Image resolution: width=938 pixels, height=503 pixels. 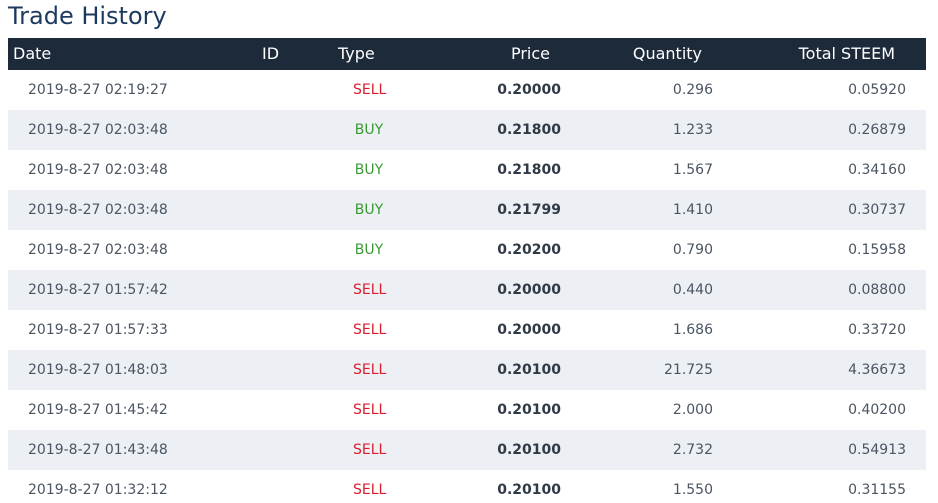 I want to click on trade-date: 2019-8-27 01:57:33, so click(x=98, y=330).